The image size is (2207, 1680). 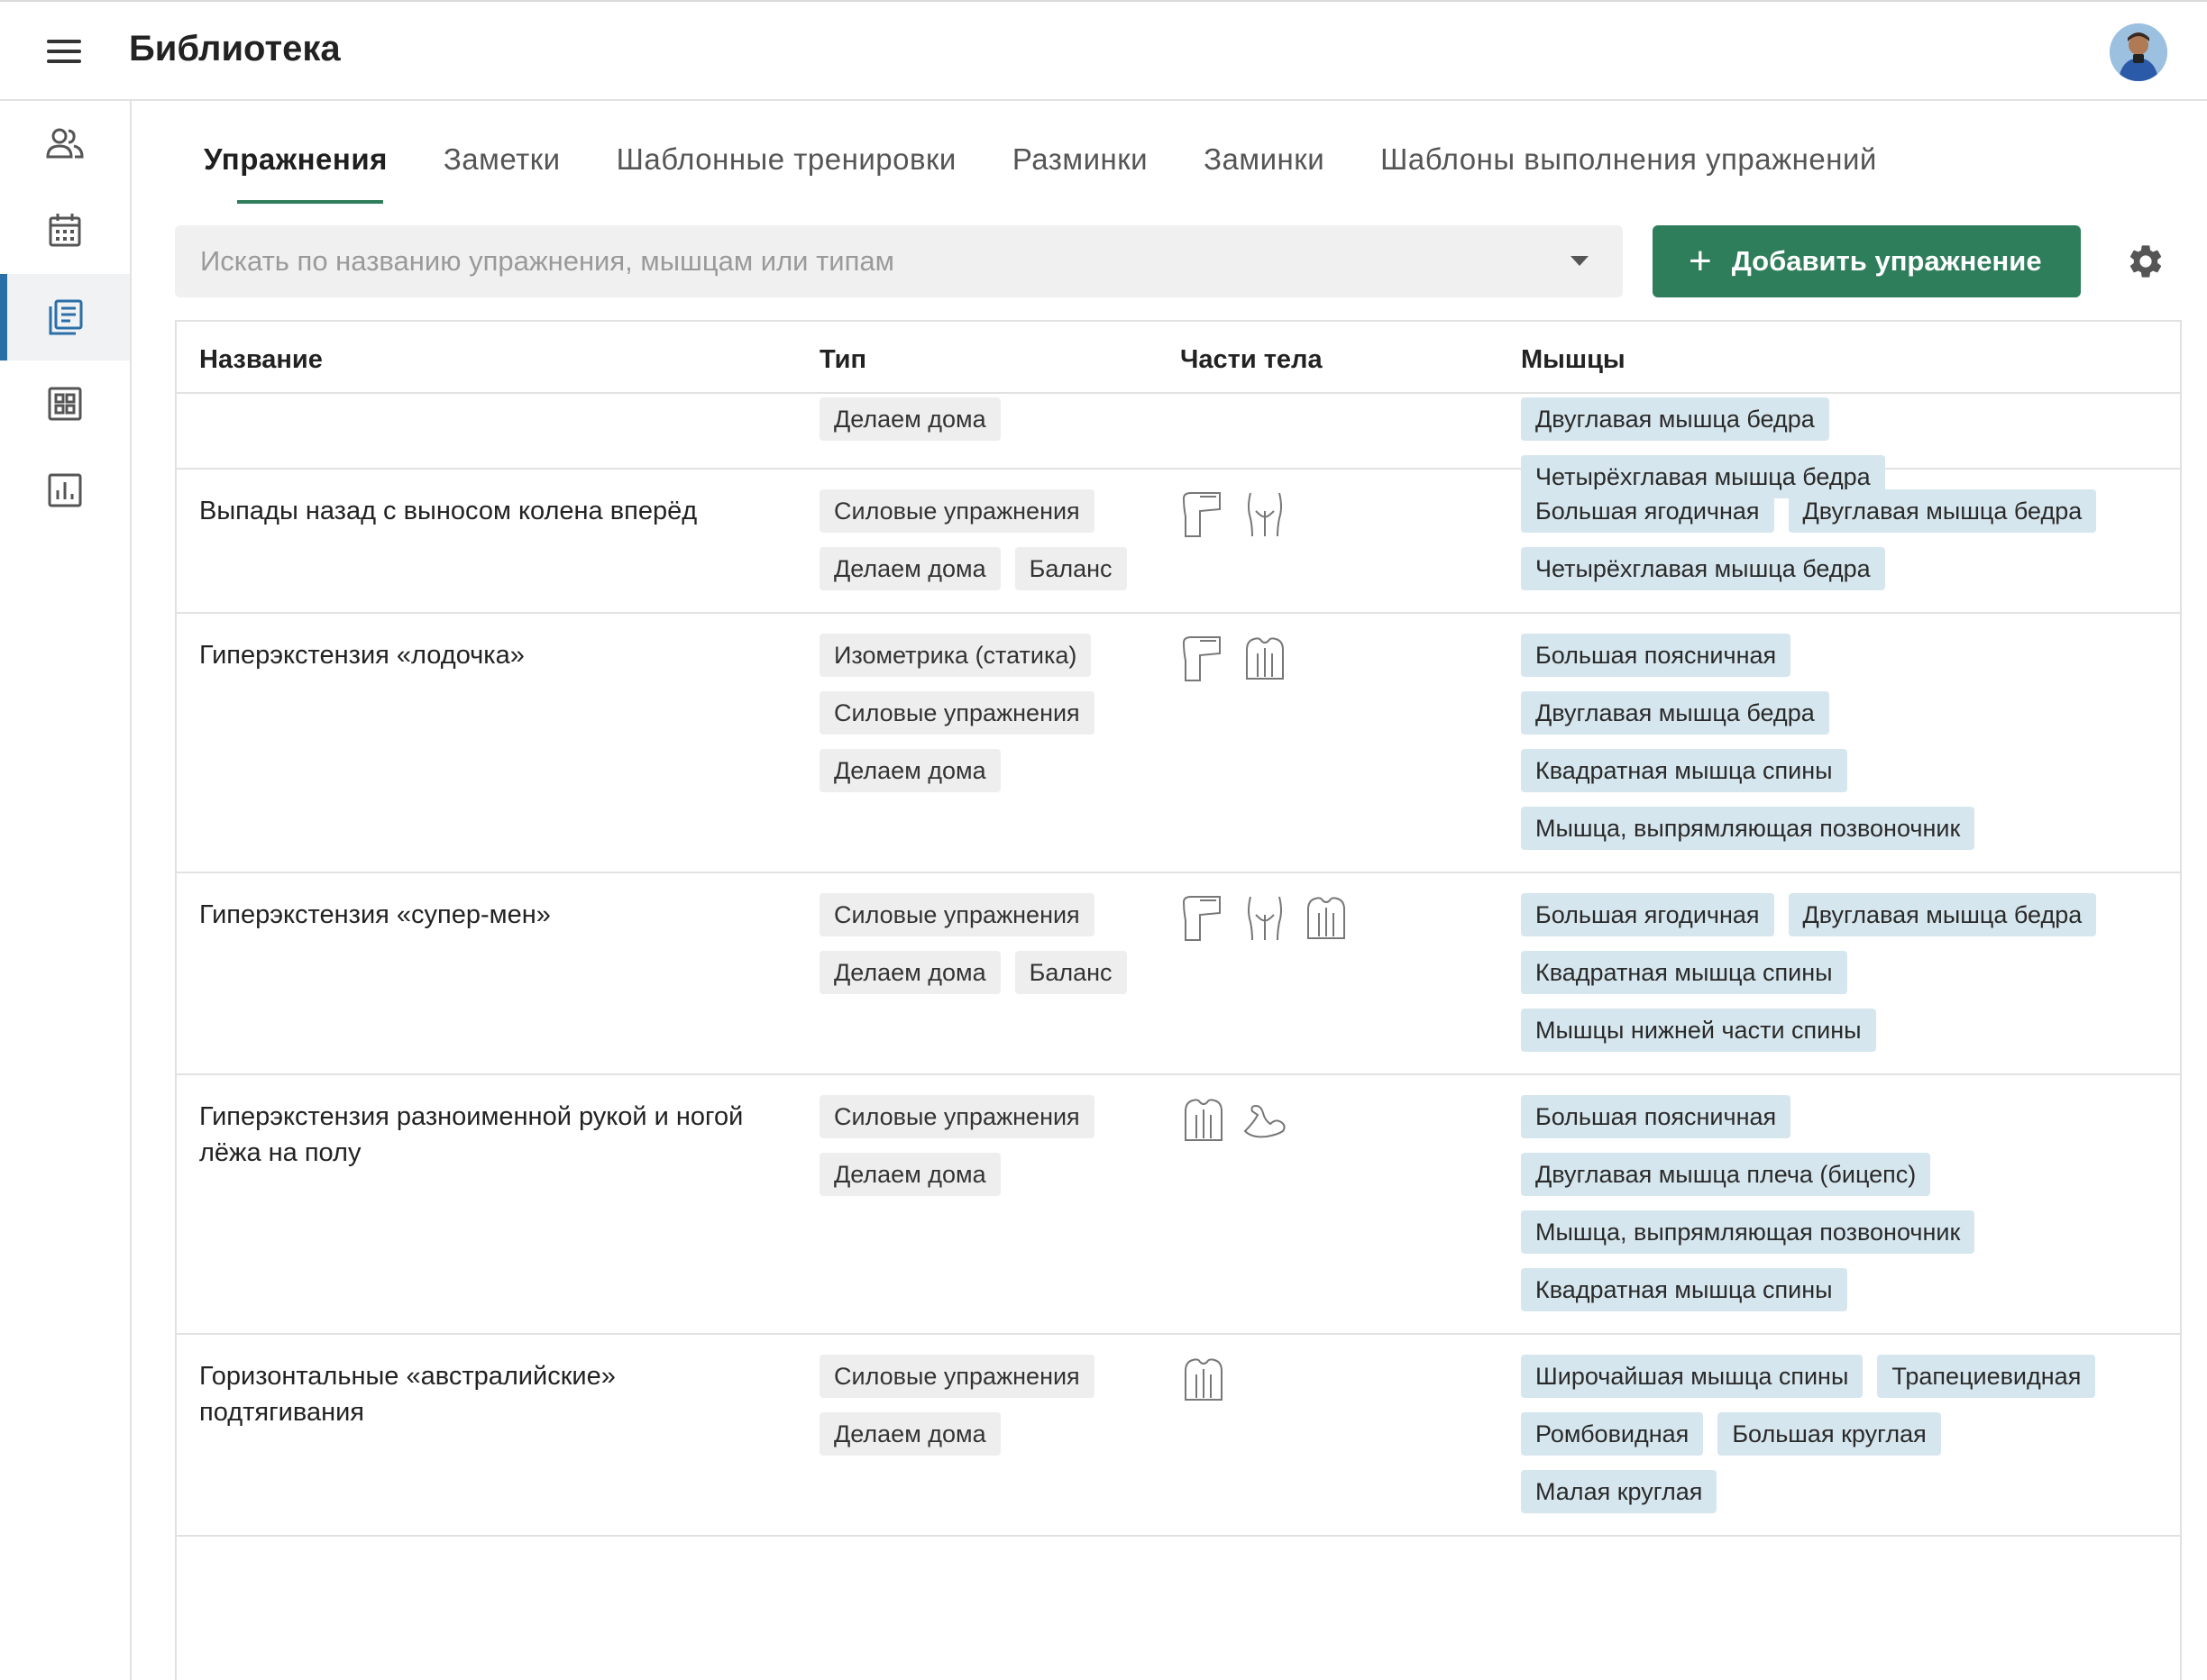 I want to click on tab-notes: Заметки, so click(x=502, y=171).